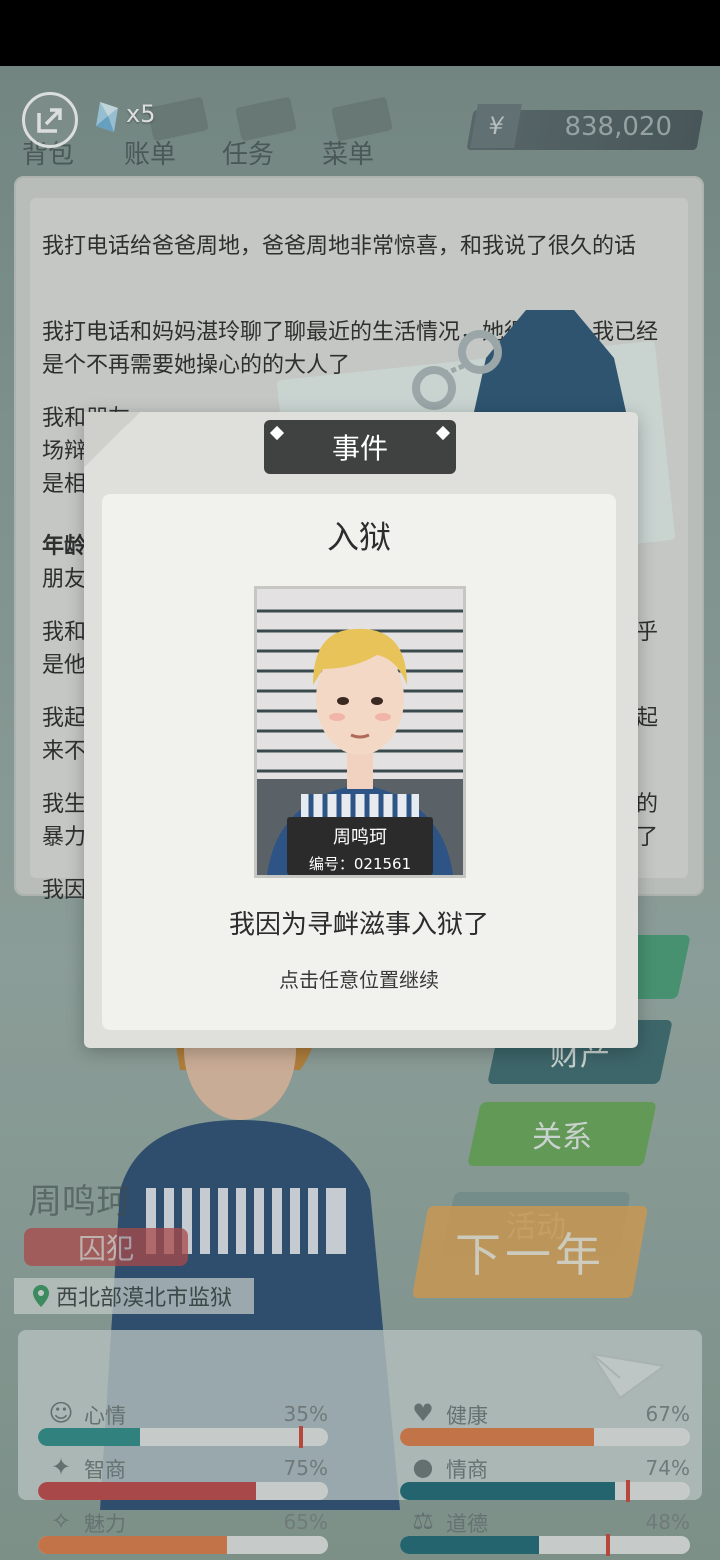 The height and width of the screenshot is (1560, 720). Describe the element at coordinates (360, 732) in the screenshot. I see `mugshot-image: 周鸣珂 编号：021561` at that location.